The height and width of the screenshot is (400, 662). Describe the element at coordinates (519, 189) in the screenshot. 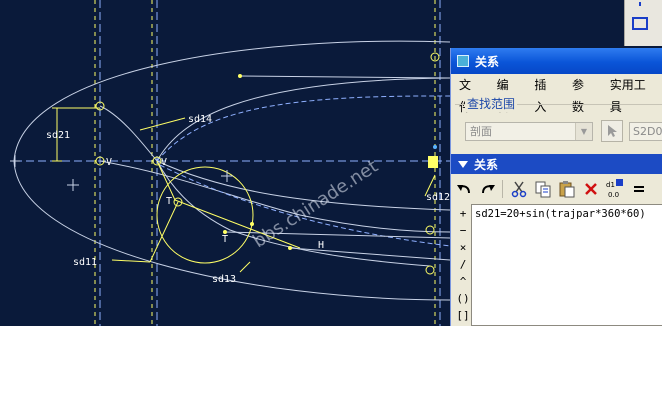

I see `cut-icon` at that location.